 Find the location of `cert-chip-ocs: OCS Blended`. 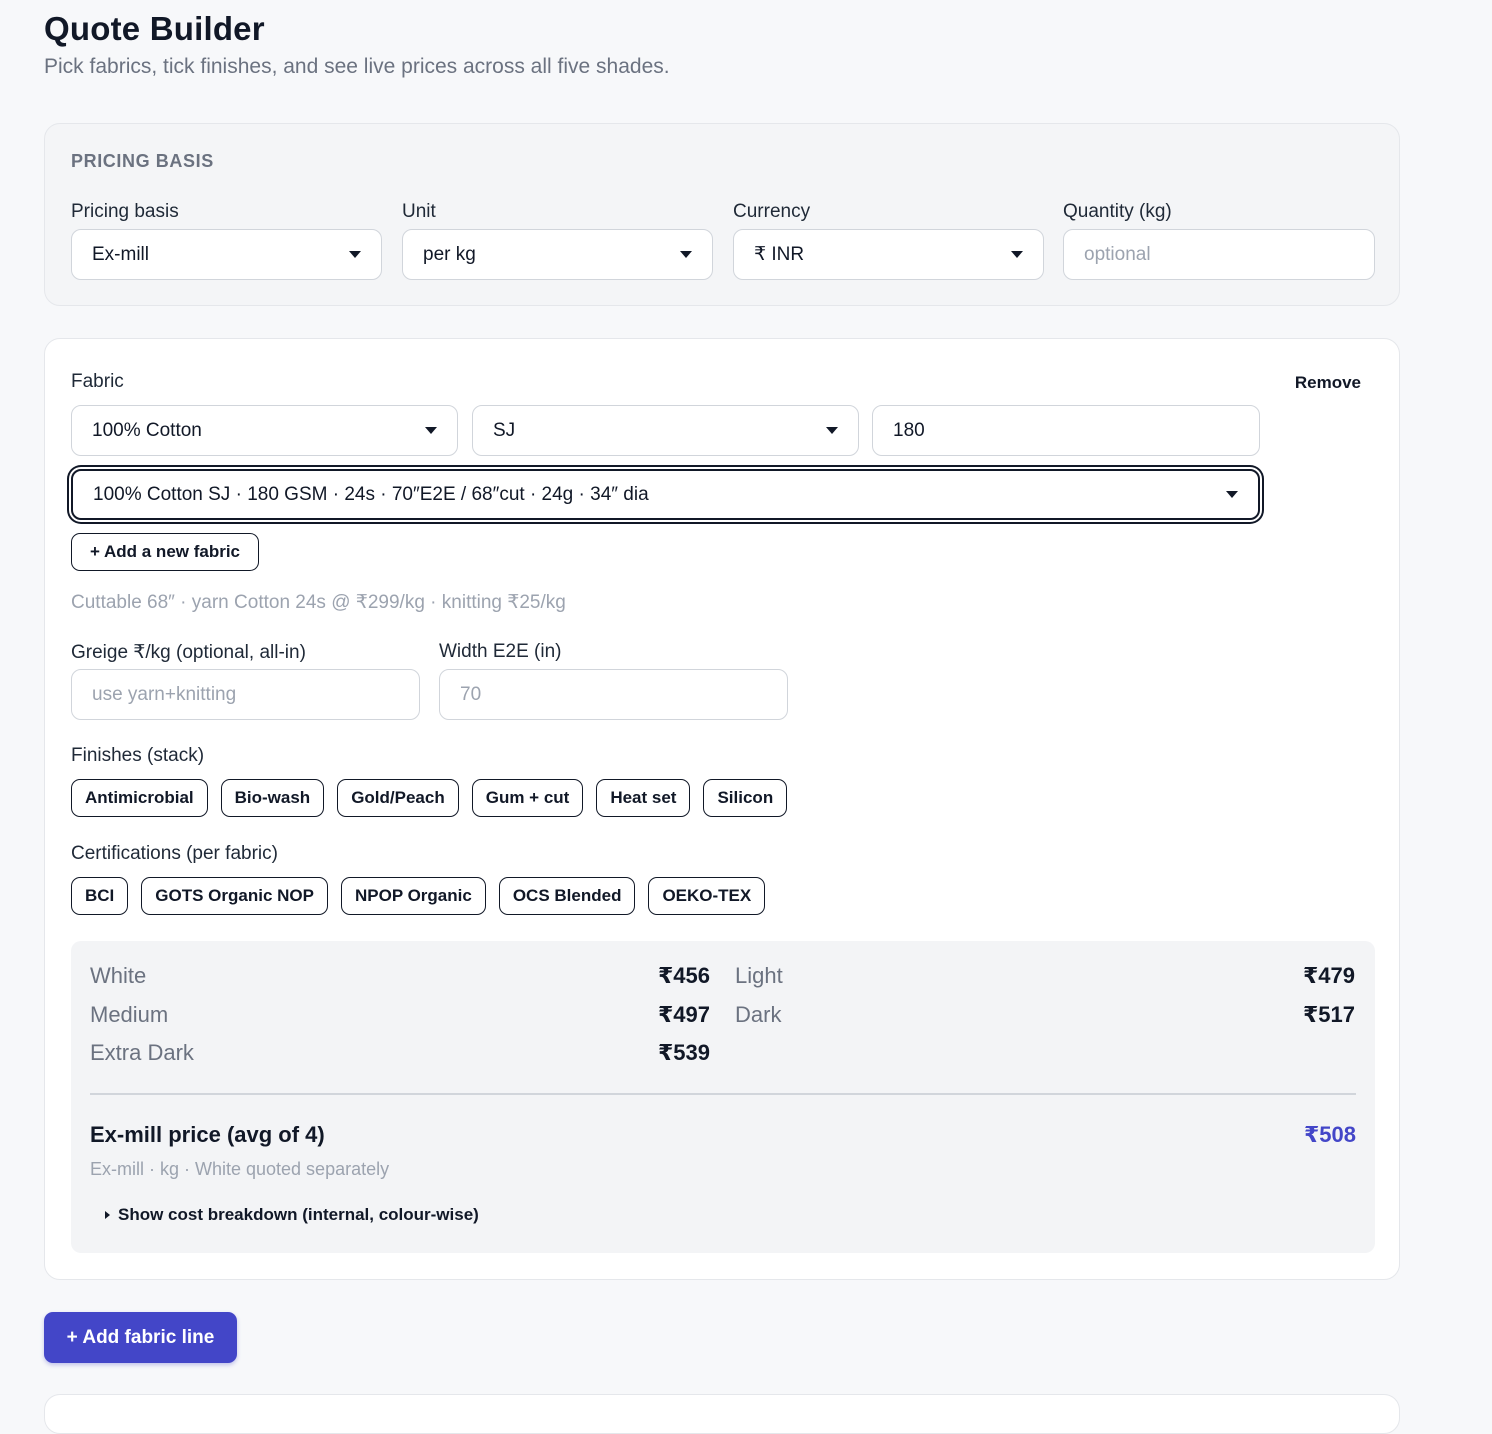

cert-chip-ocs: OCS Blended is located at coordinates (567, 896).